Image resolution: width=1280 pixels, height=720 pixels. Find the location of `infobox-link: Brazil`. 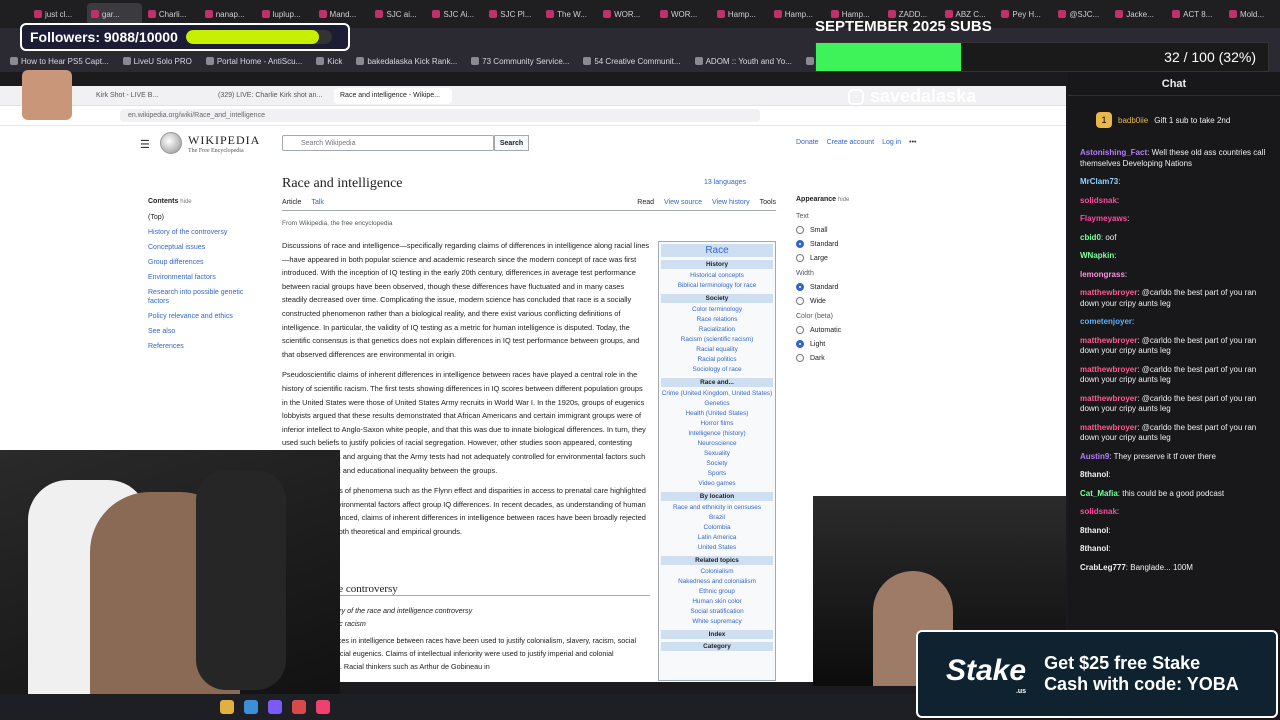

infobox-link: Brazil is located at coordinates (717, 518).